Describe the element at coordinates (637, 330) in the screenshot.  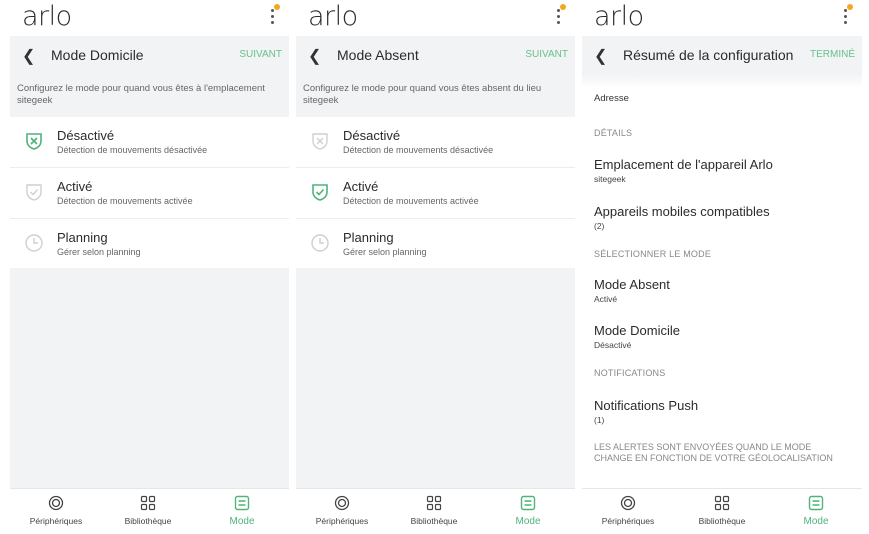
I see `row-title: Mode Domicile` at that location.